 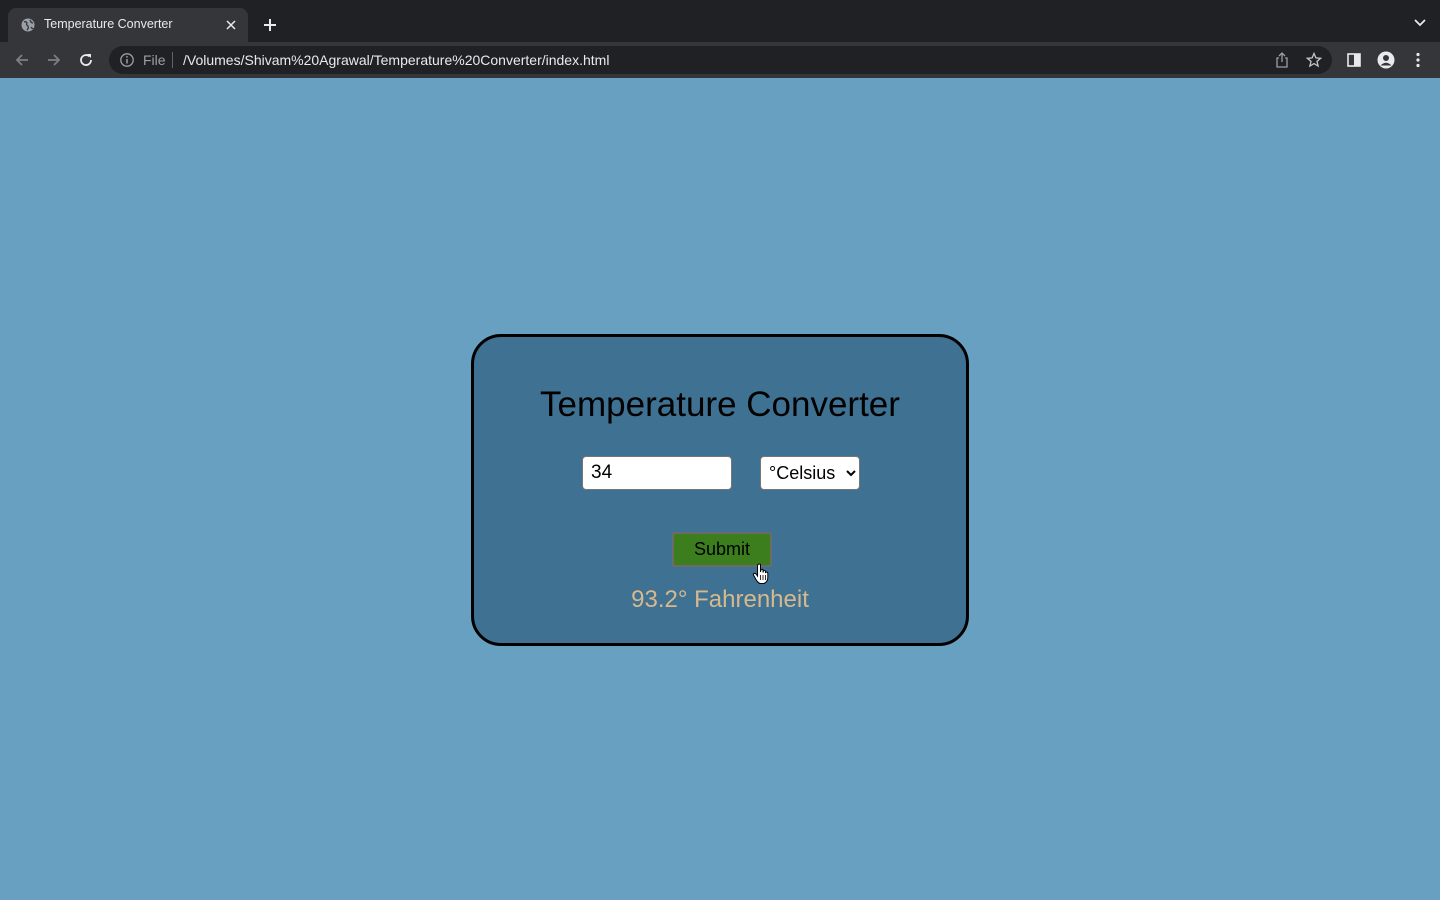 I want to click on plus-icon, so click(x=270, y=25).